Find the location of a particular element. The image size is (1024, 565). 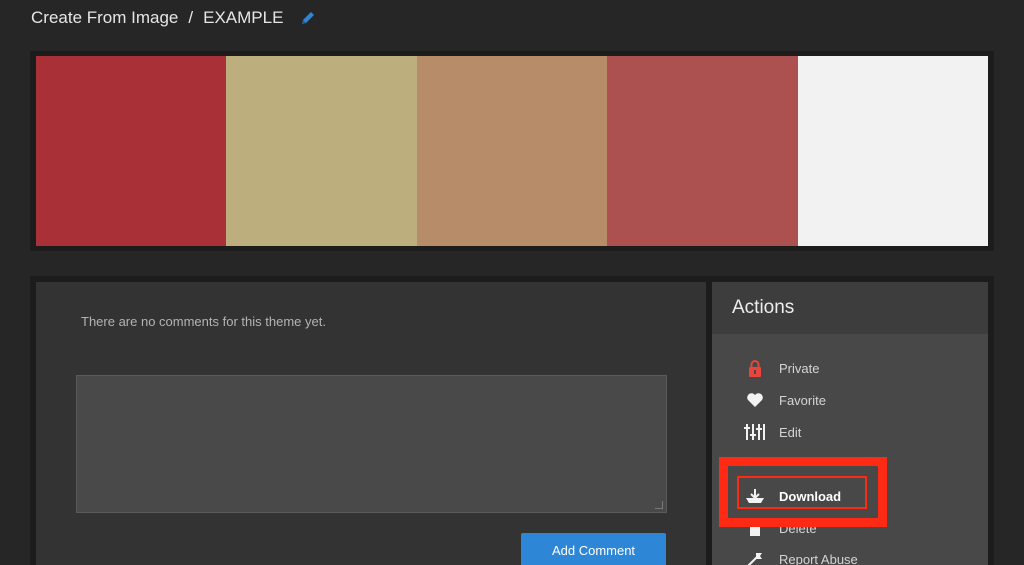

trash-icon is located at coordinates (755, 528).